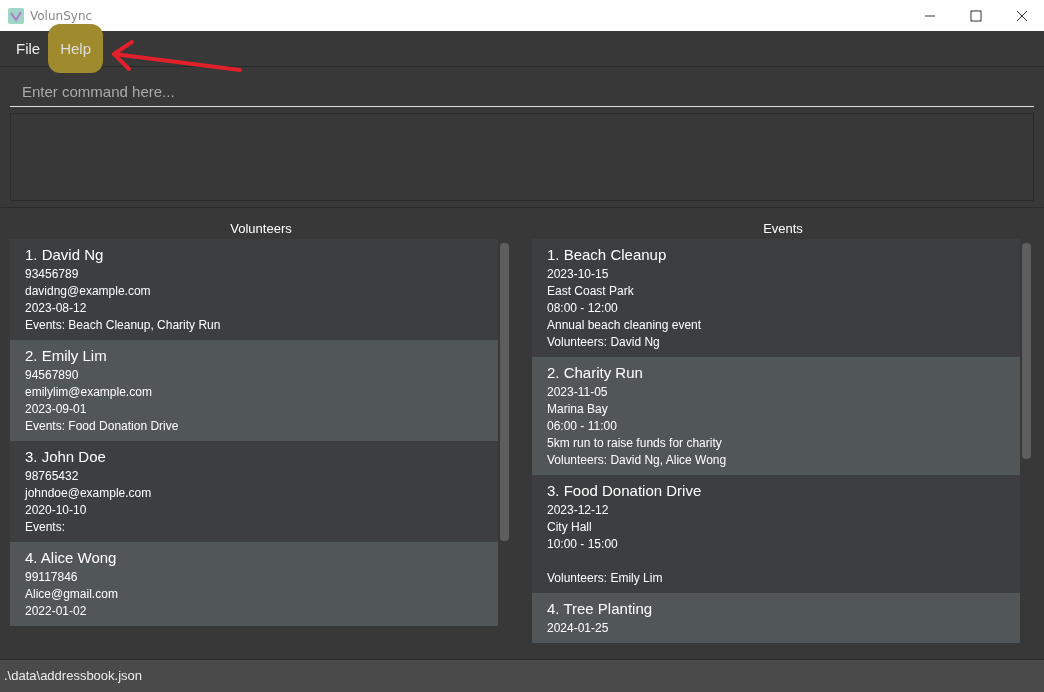  What do you see at coordinates (66, 355) in the screenshot?
I see `card-title: 2. Emily Lim` at bounding box center [66, 355].